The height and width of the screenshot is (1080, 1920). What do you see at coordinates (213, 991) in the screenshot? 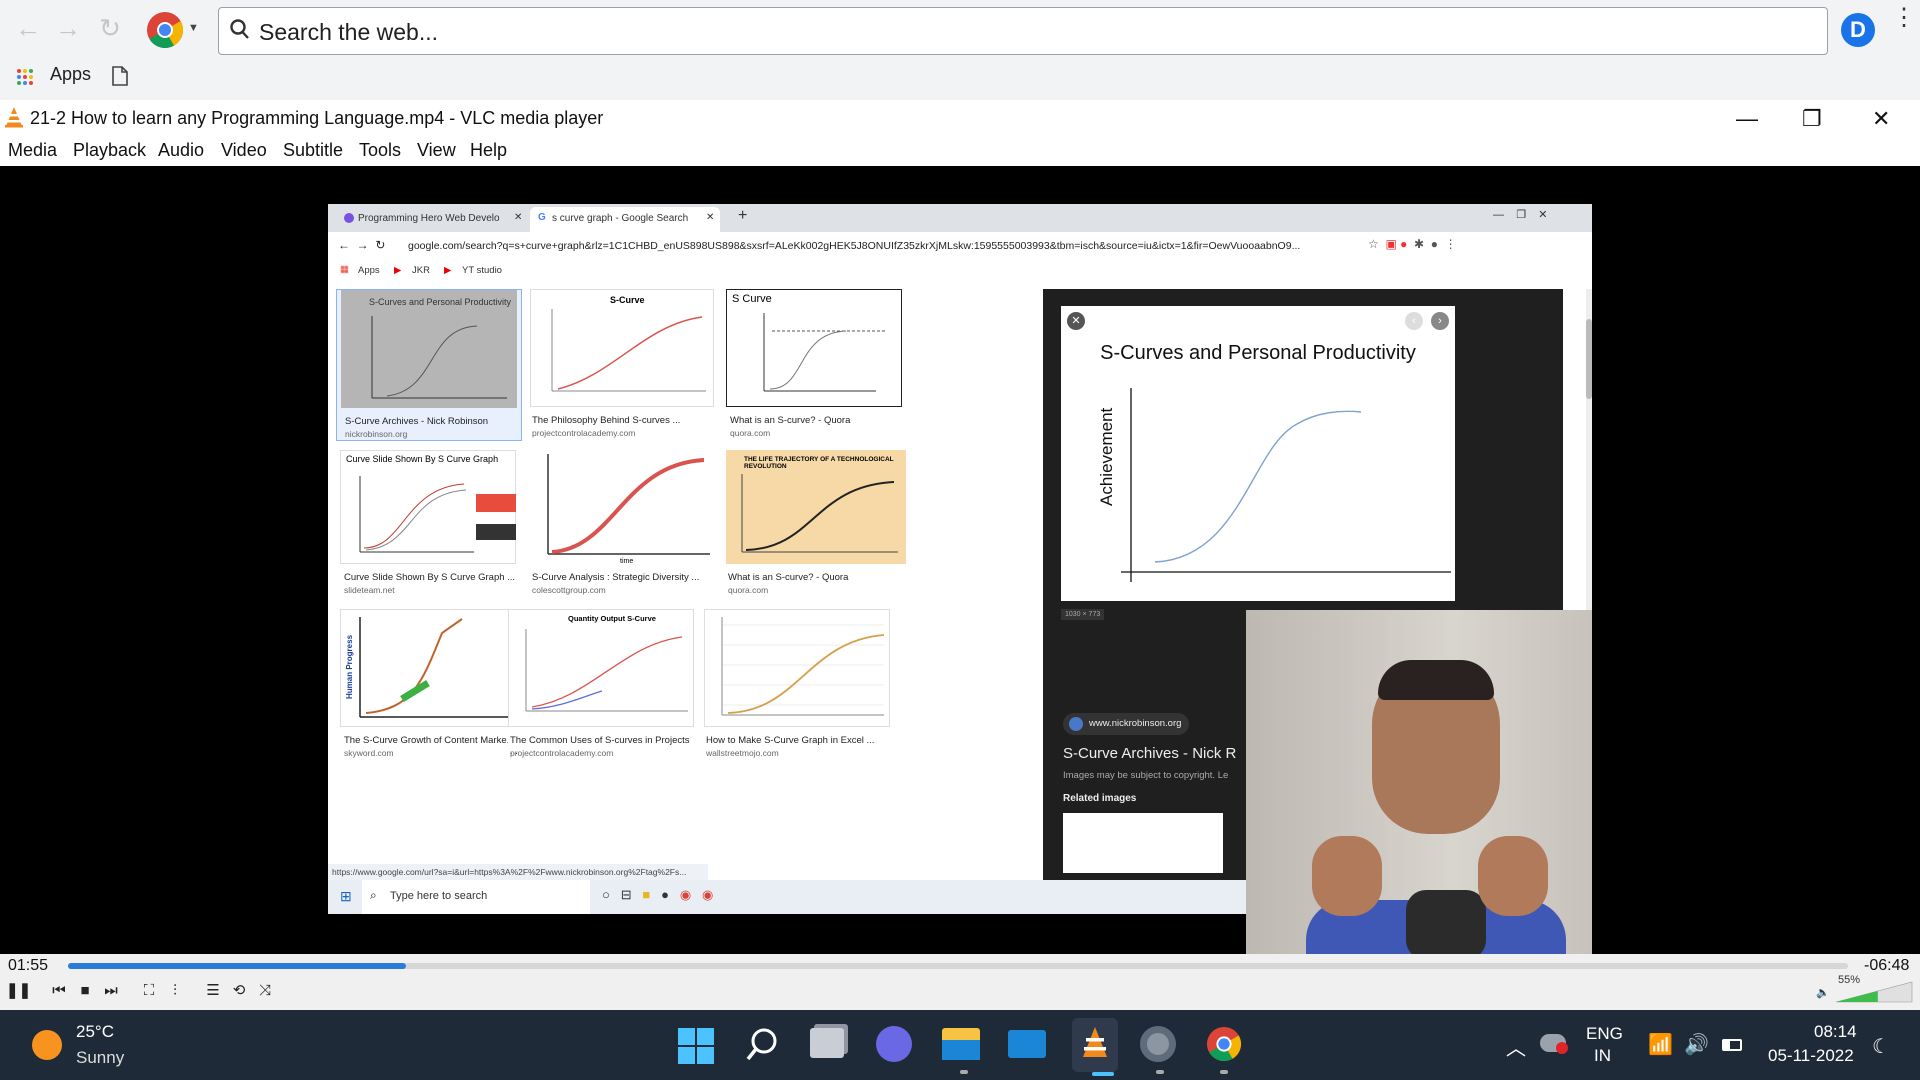
I see `playlist-button: ☰` at bounding box center [213, 991].